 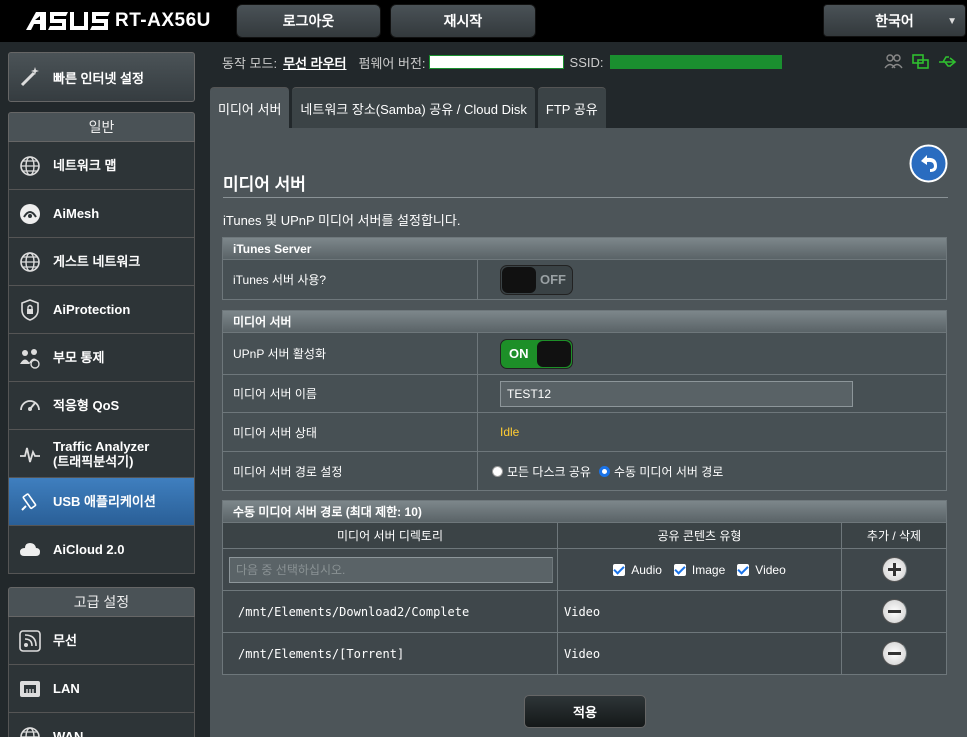 I want to click on manual-path-header: 수동 미디어 서버 경로 (최대 제한: 10), so click(x=584, y=511).